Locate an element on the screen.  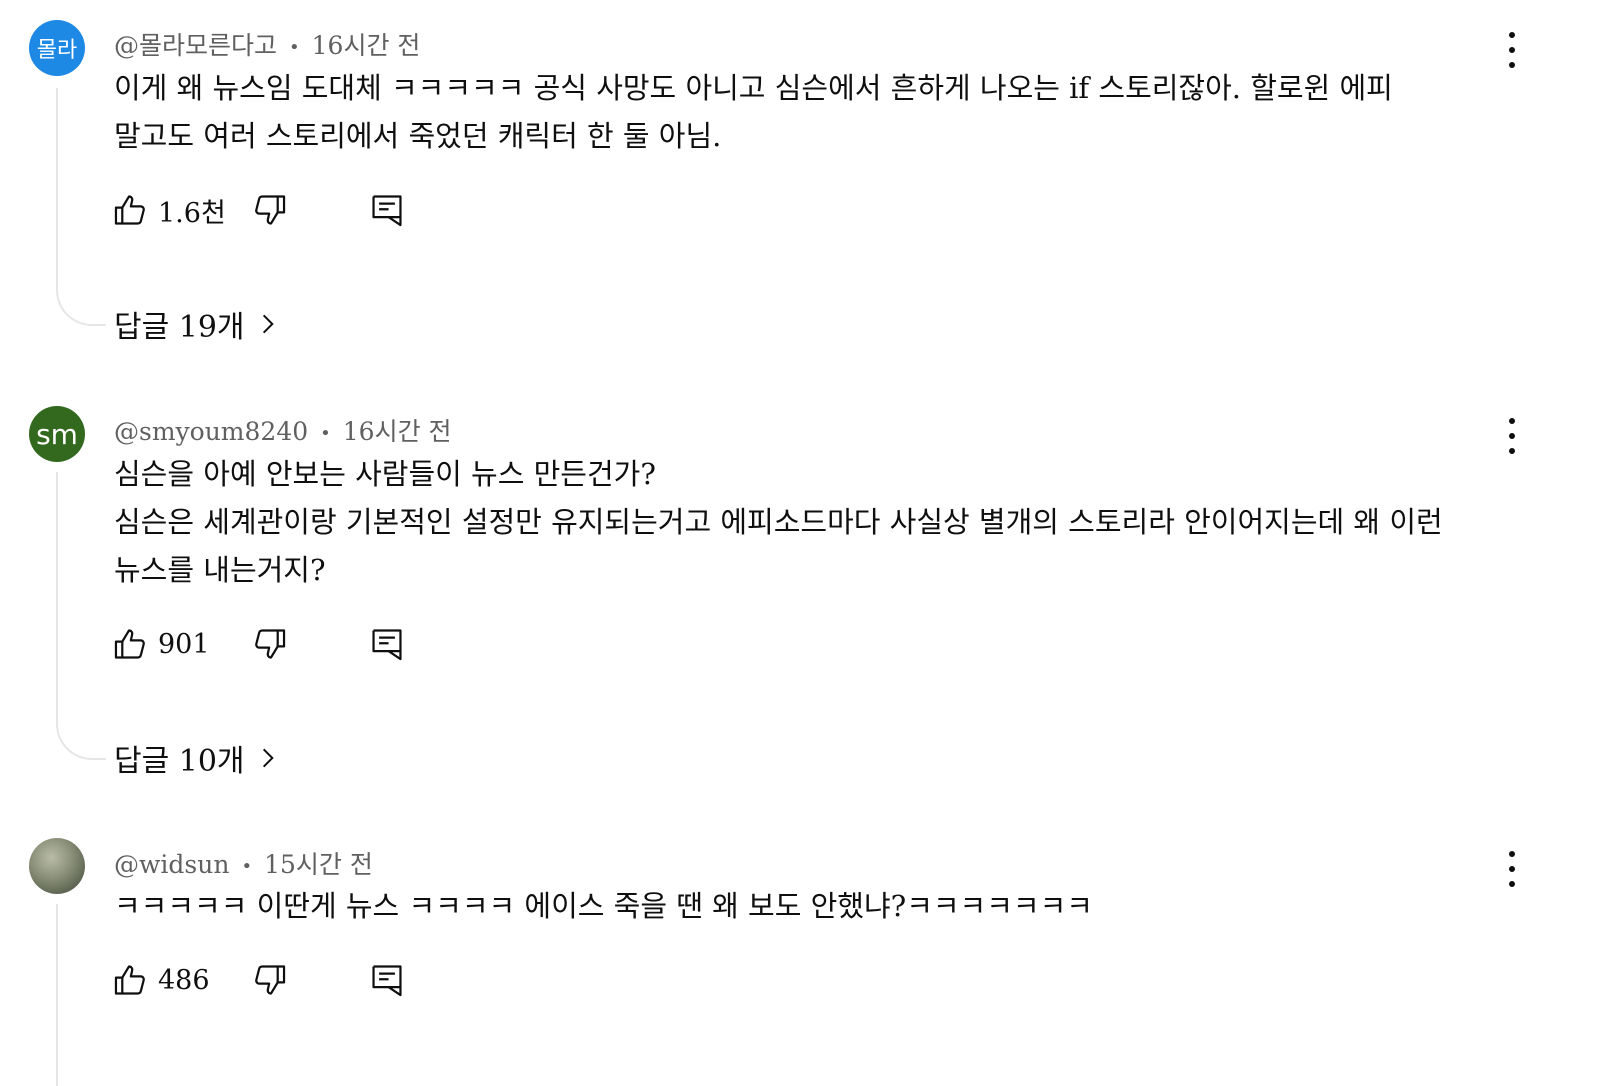
author-name: @몰라모른다고 is located at coordinates (195, 45).